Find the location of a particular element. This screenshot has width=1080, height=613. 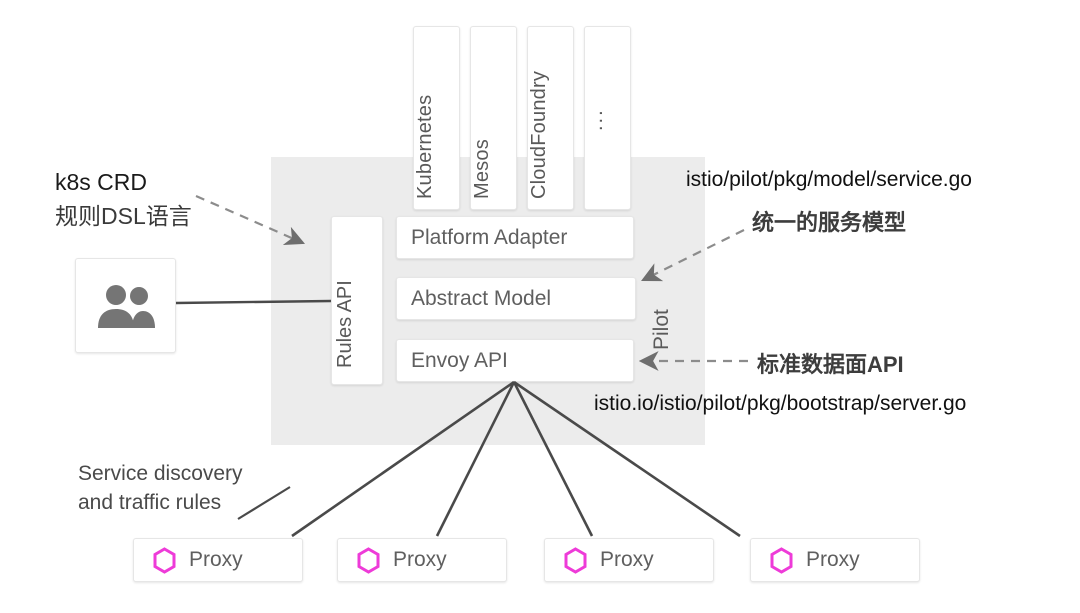

platform-adapter-box: Platform Adapter is located at coordinates (515, 237).